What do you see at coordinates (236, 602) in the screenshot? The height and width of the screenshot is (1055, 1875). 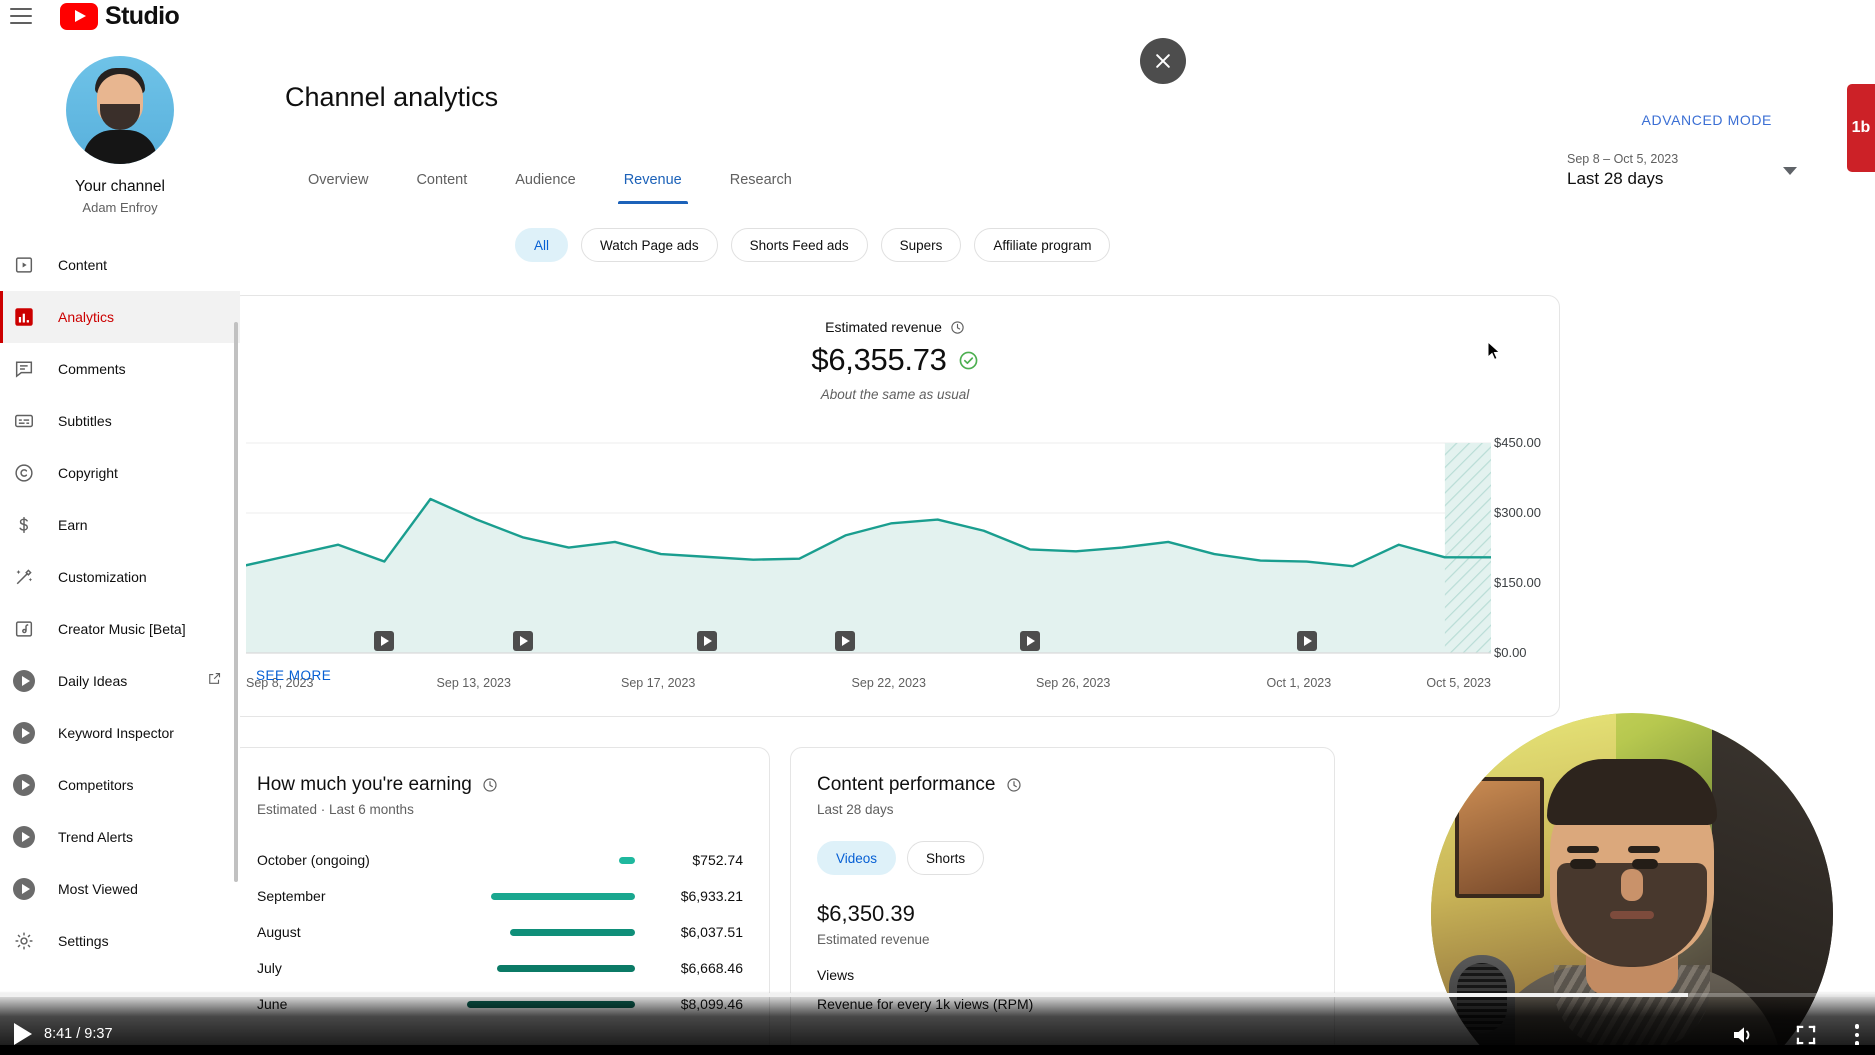 I see `sidebar-scrollbar` at bounding box center [236, 602].